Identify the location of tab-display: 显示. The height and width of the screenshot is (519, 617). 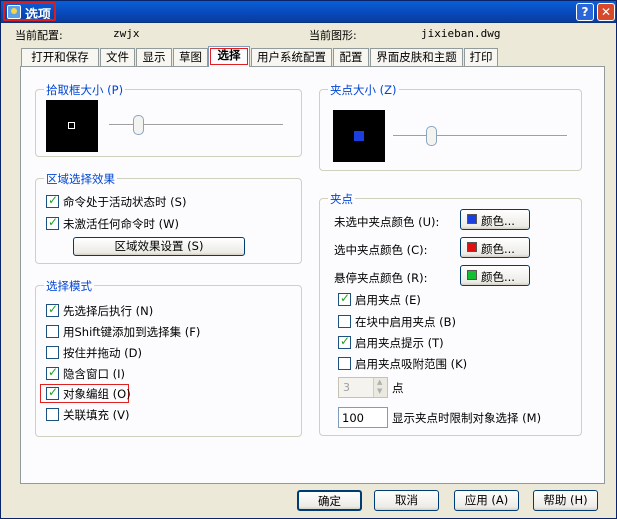
(154, 57).